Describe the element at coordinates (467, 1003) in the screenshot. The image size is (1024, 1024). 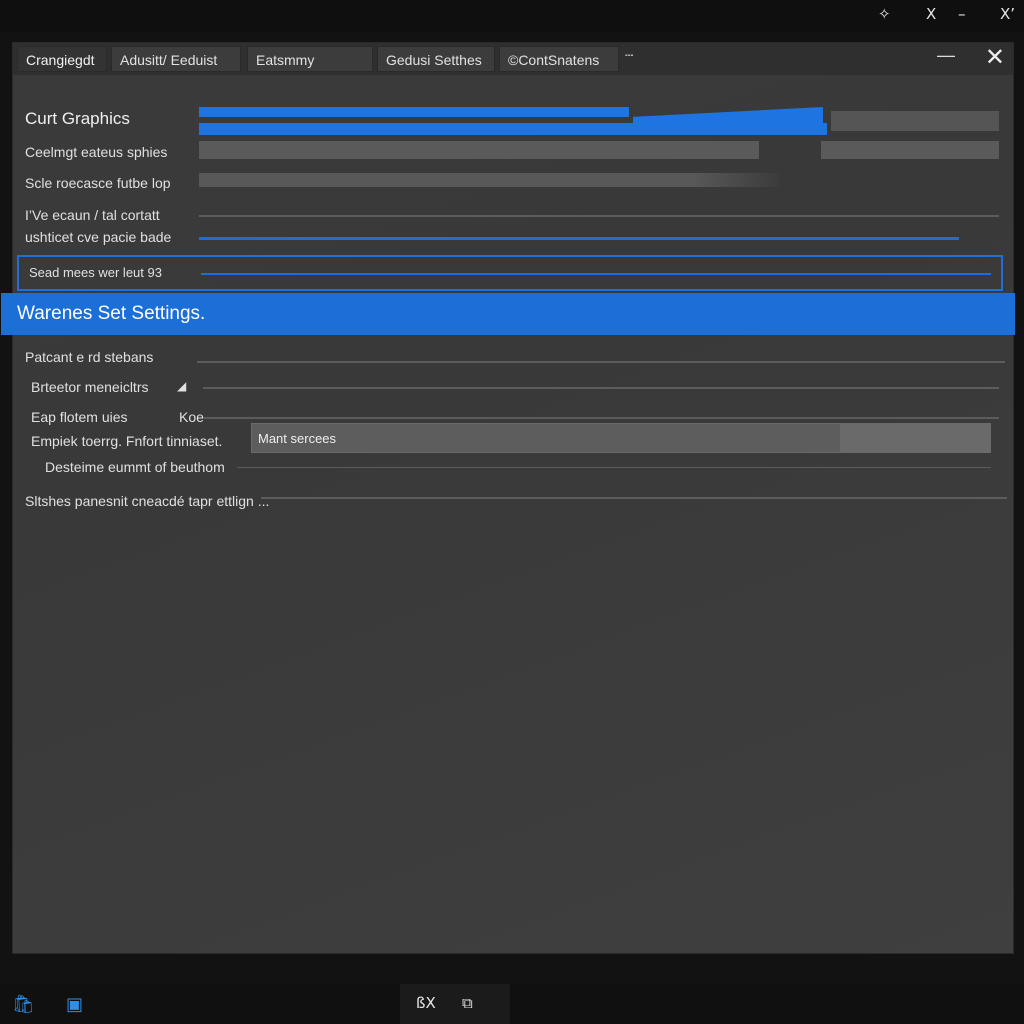
I see `taskbar-app-label-2: ⧉` at that location.